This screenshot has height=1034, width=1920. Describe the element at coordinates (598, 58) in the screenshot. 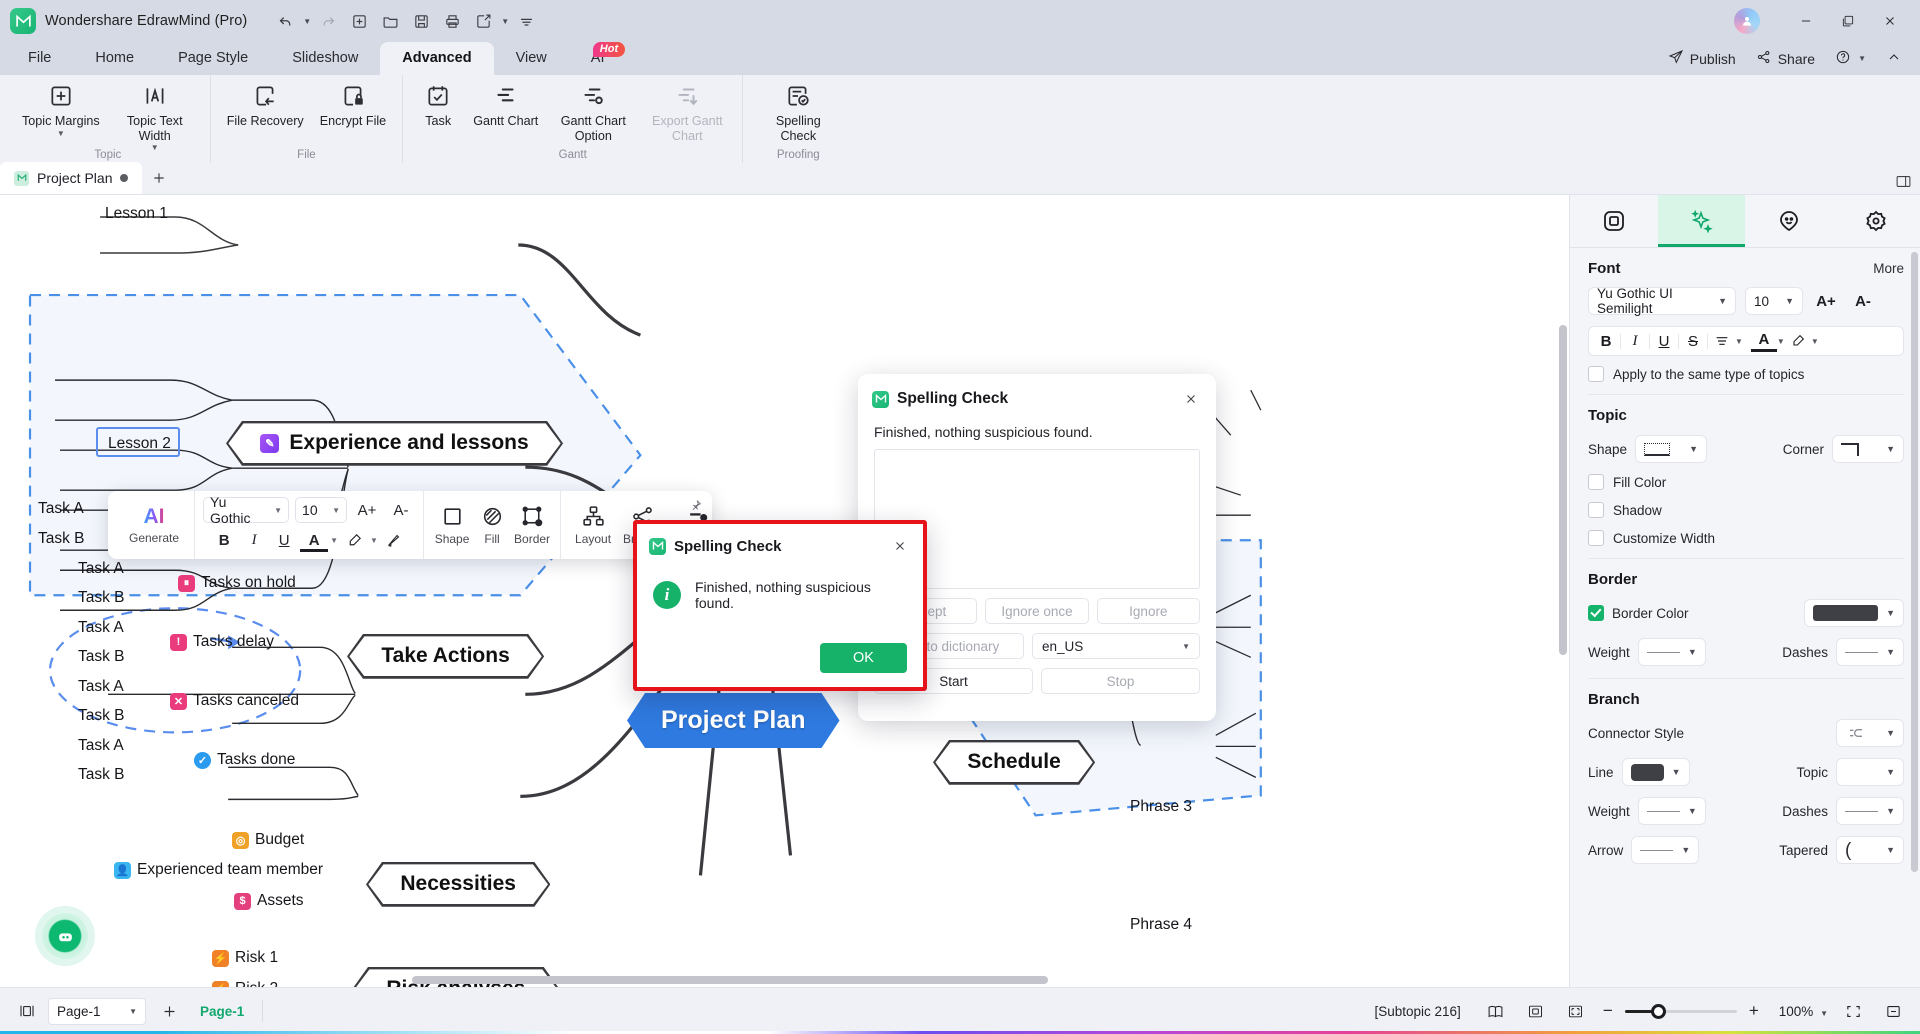

I see `menu-item-ai: AI Hot` at that location.